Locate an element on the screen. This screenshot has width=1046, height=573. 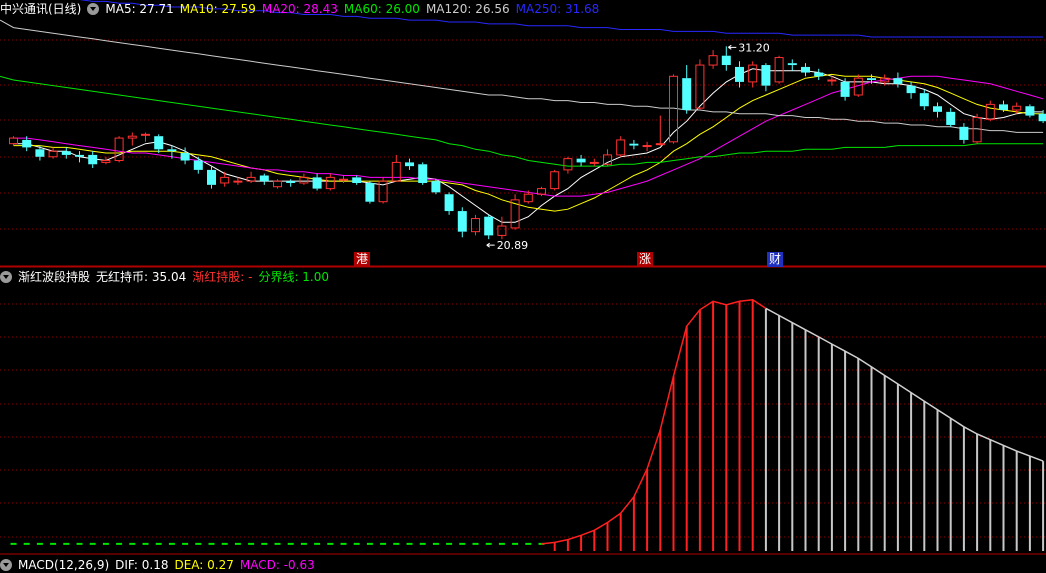
stock-title: 中兴通讯(日线) is located at coordinates (40, 9).